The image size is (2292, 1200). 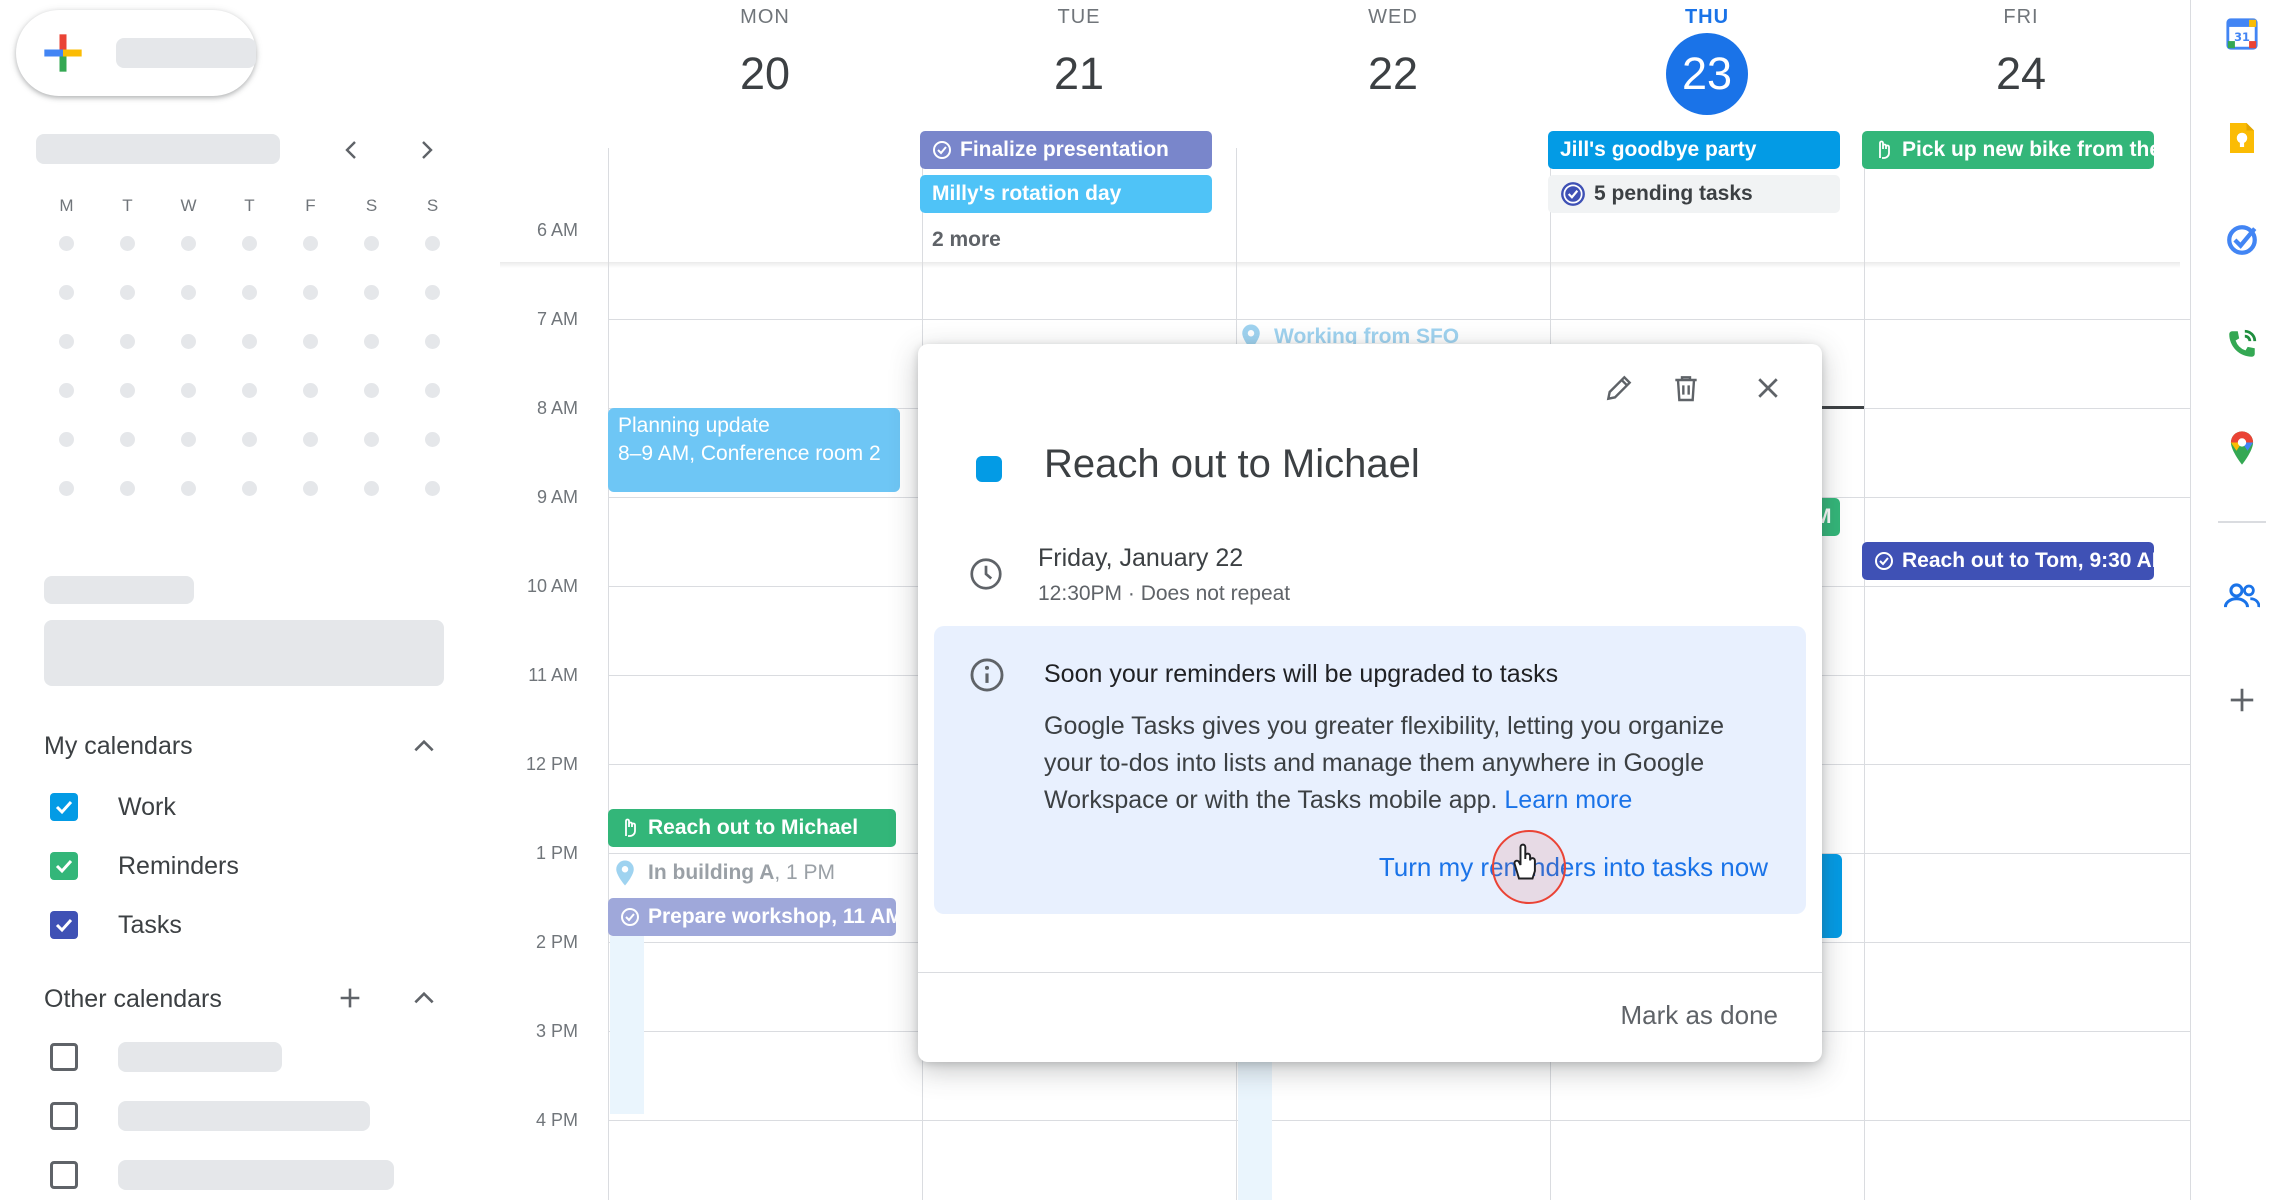 What do you see at coordinates (1393, 74) in the screenshot?
I see `day-number: 22` at bounding box center [1393, 74].